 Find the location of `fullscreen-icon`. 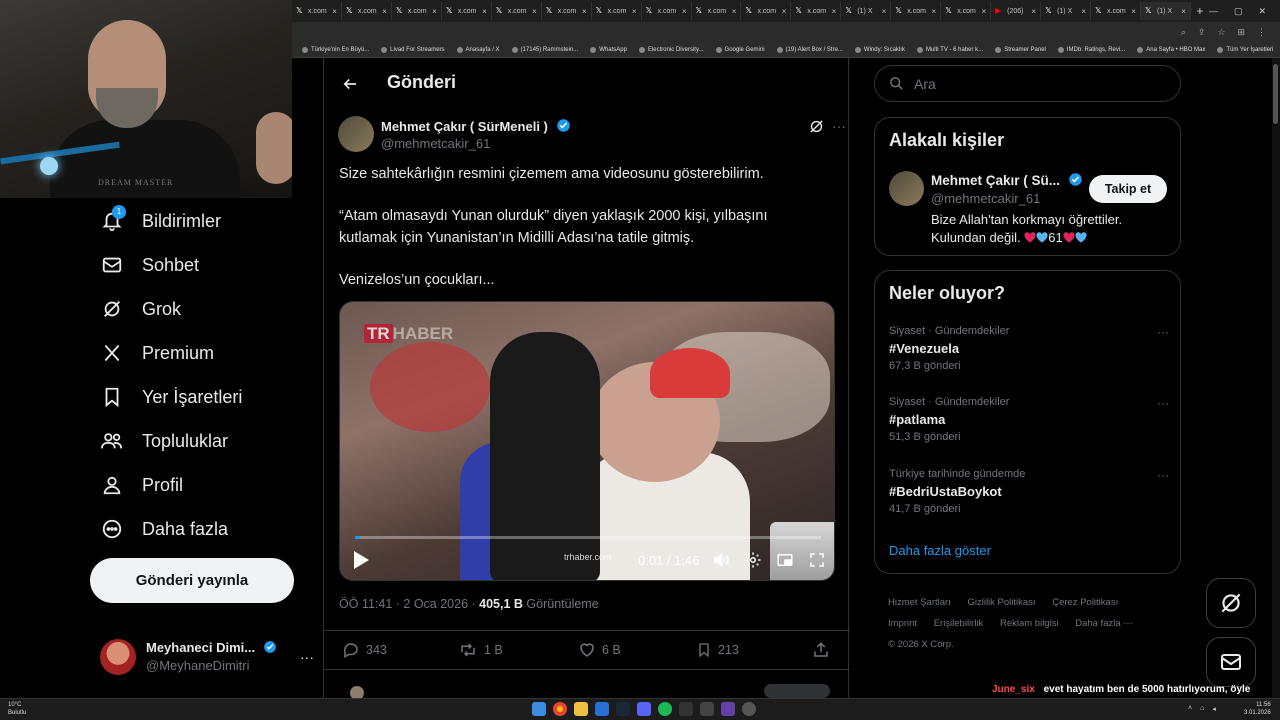

fullscreen-icon is located at coordinates (817, 562).